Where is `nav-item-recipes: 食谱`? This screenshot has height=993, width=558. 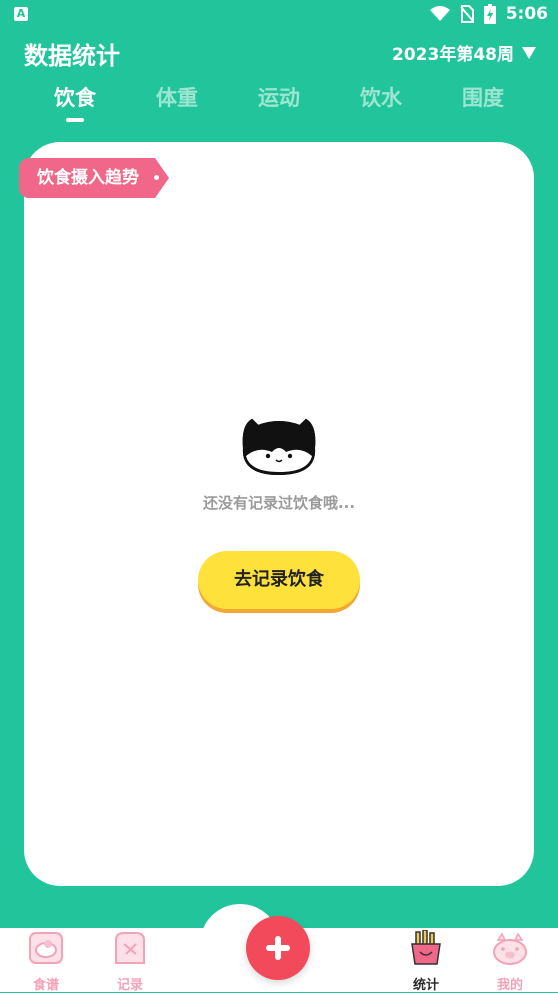 nav-item-recipes: 食谱 is located at coordinates (46, 961).